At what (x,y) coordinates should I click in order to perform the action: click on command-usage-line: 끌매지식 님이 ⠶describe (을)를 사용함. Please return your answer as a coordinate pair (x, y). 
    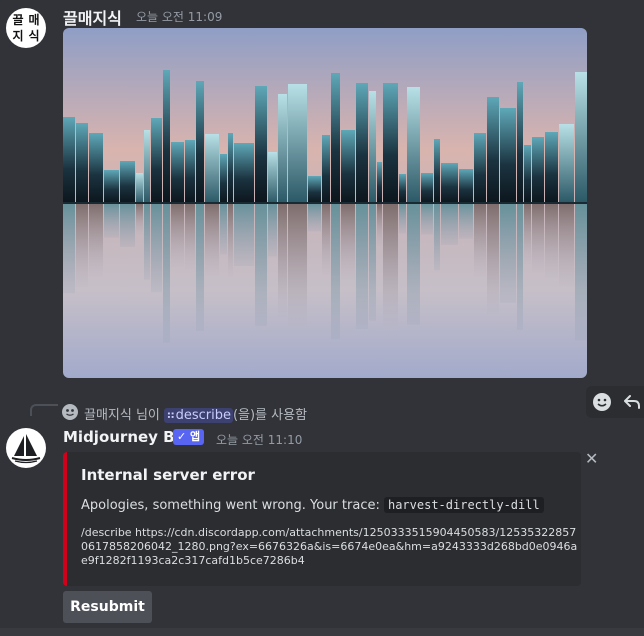
    Looking at the image, I should click on (195, 413).